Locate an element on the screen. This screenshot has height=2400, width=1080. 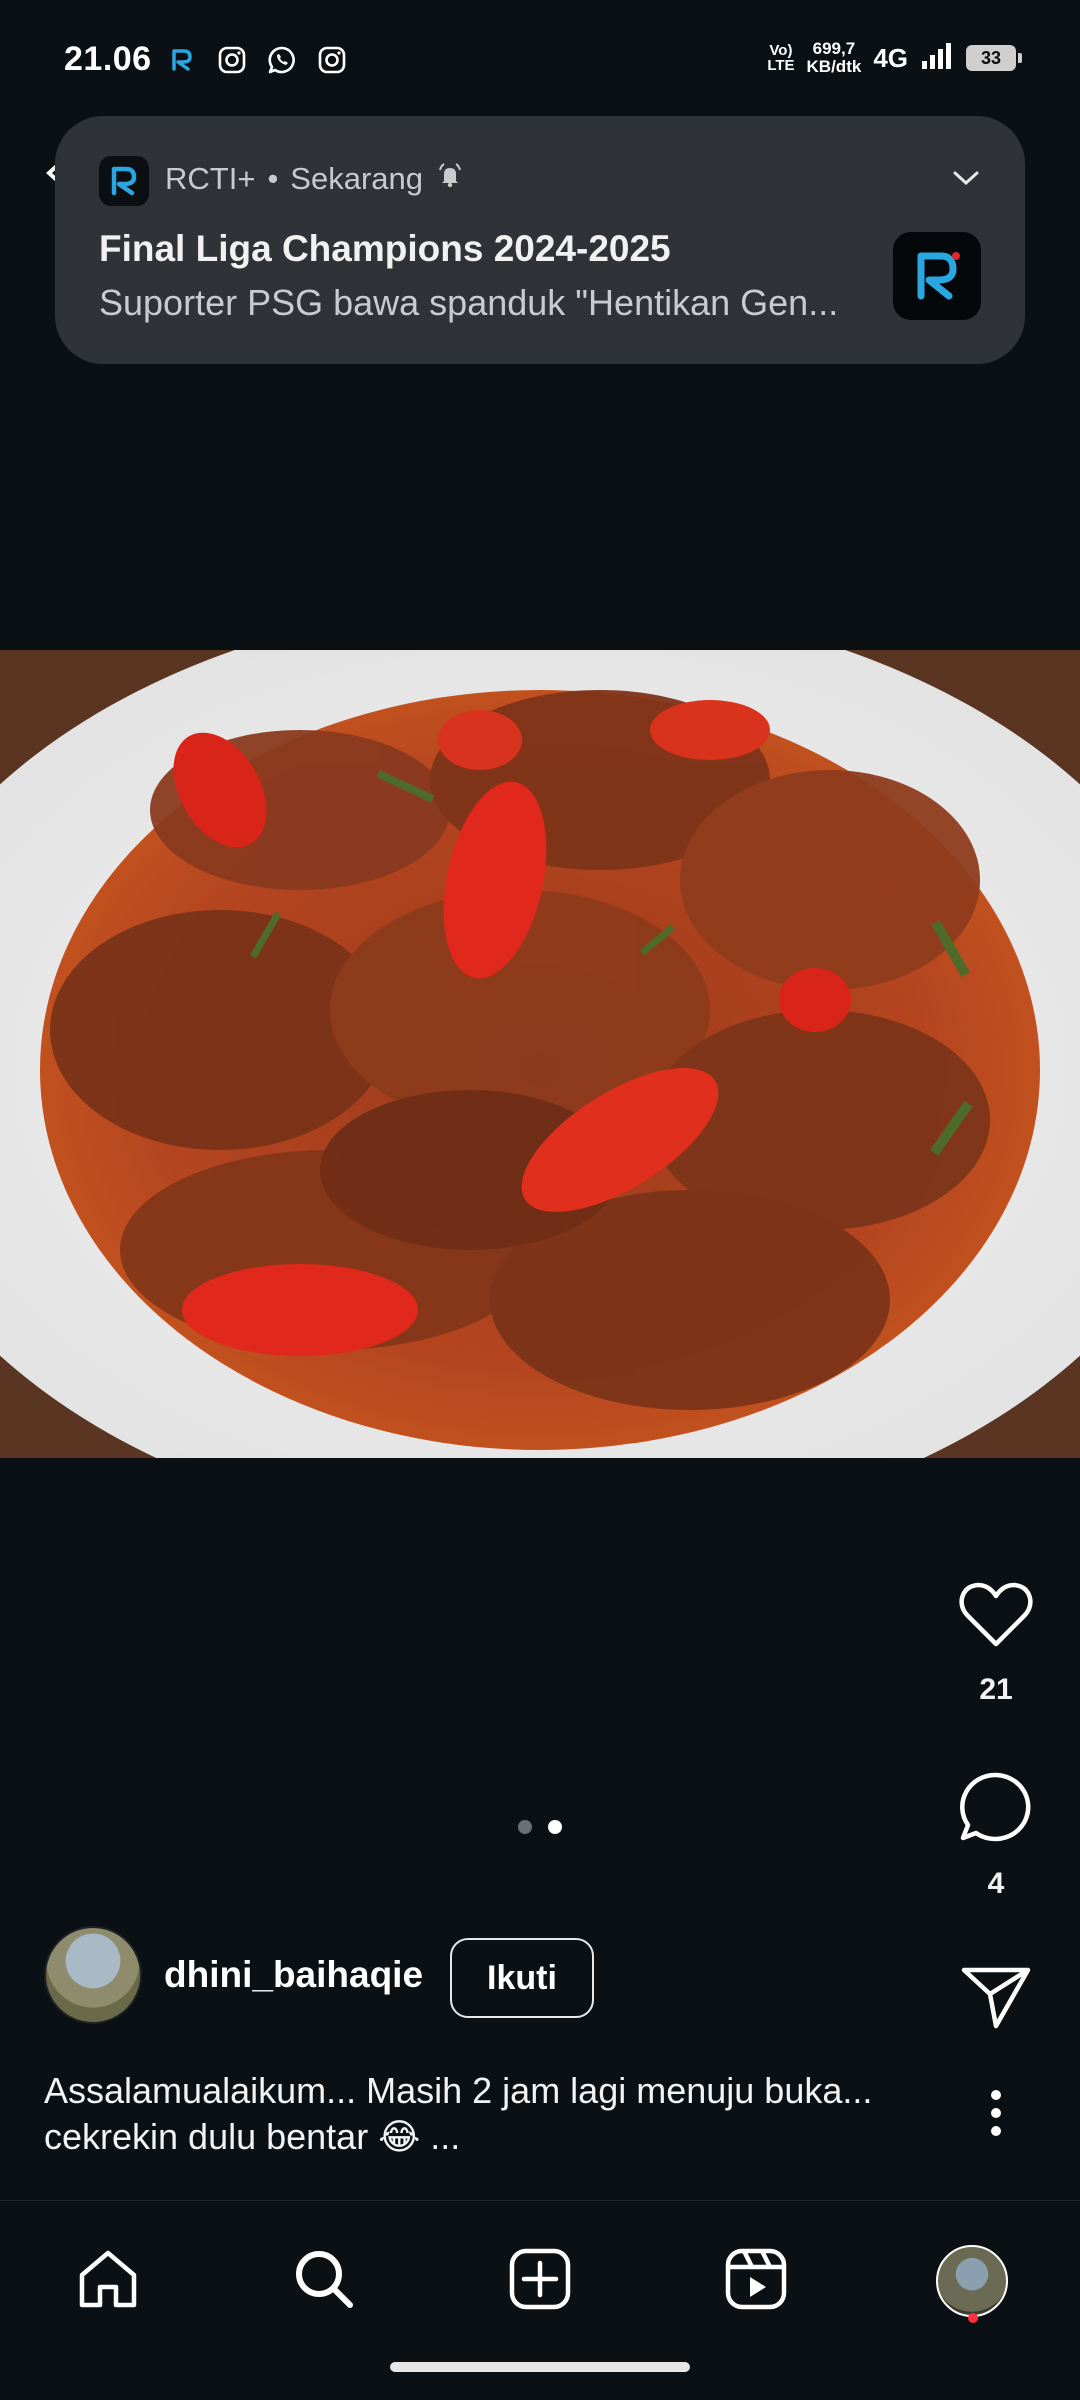
rcti-large-icon is located at coordinates (937, 276).